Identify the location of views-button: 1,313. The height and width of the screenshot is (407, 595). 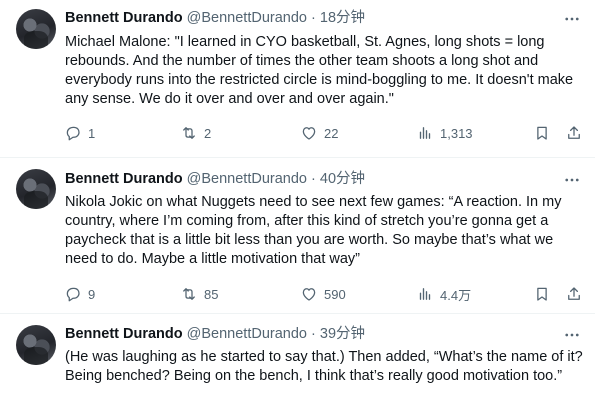
(444, 133).